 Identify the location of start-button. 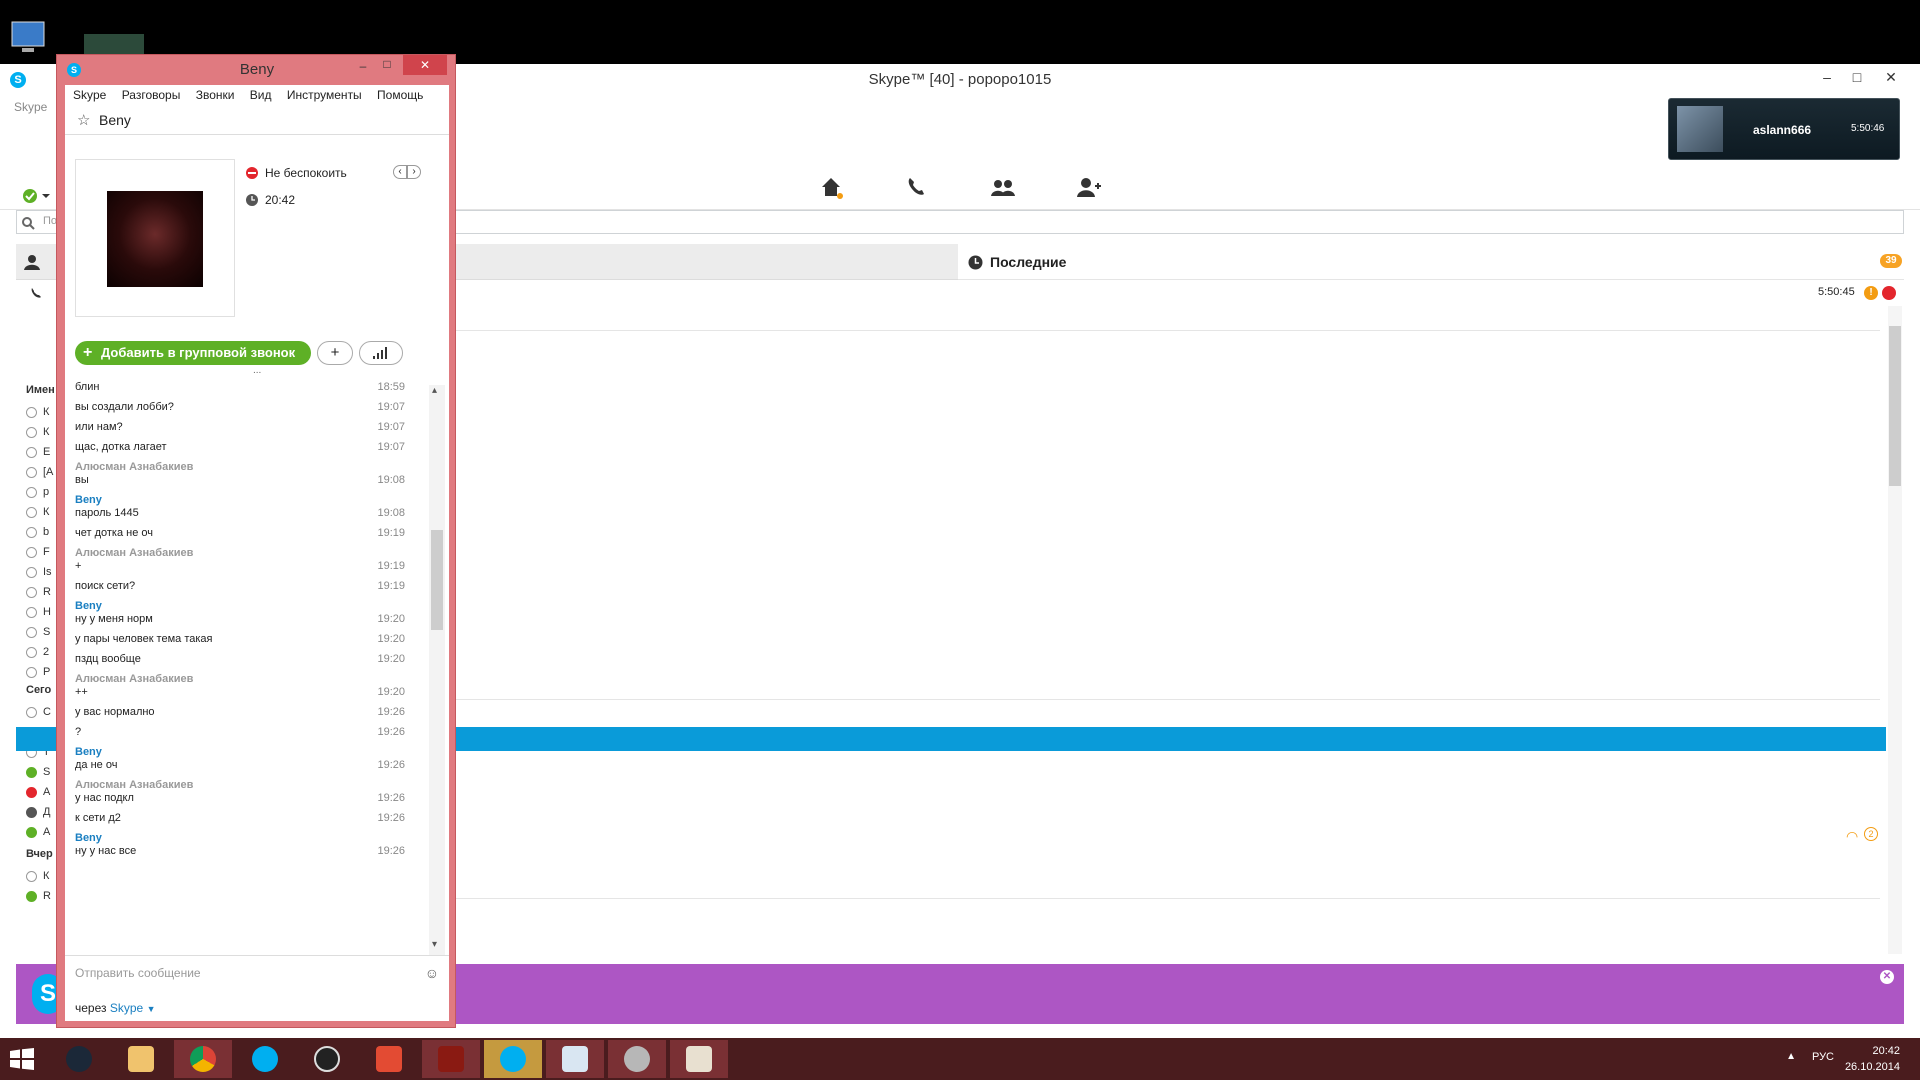
(22, 1059).